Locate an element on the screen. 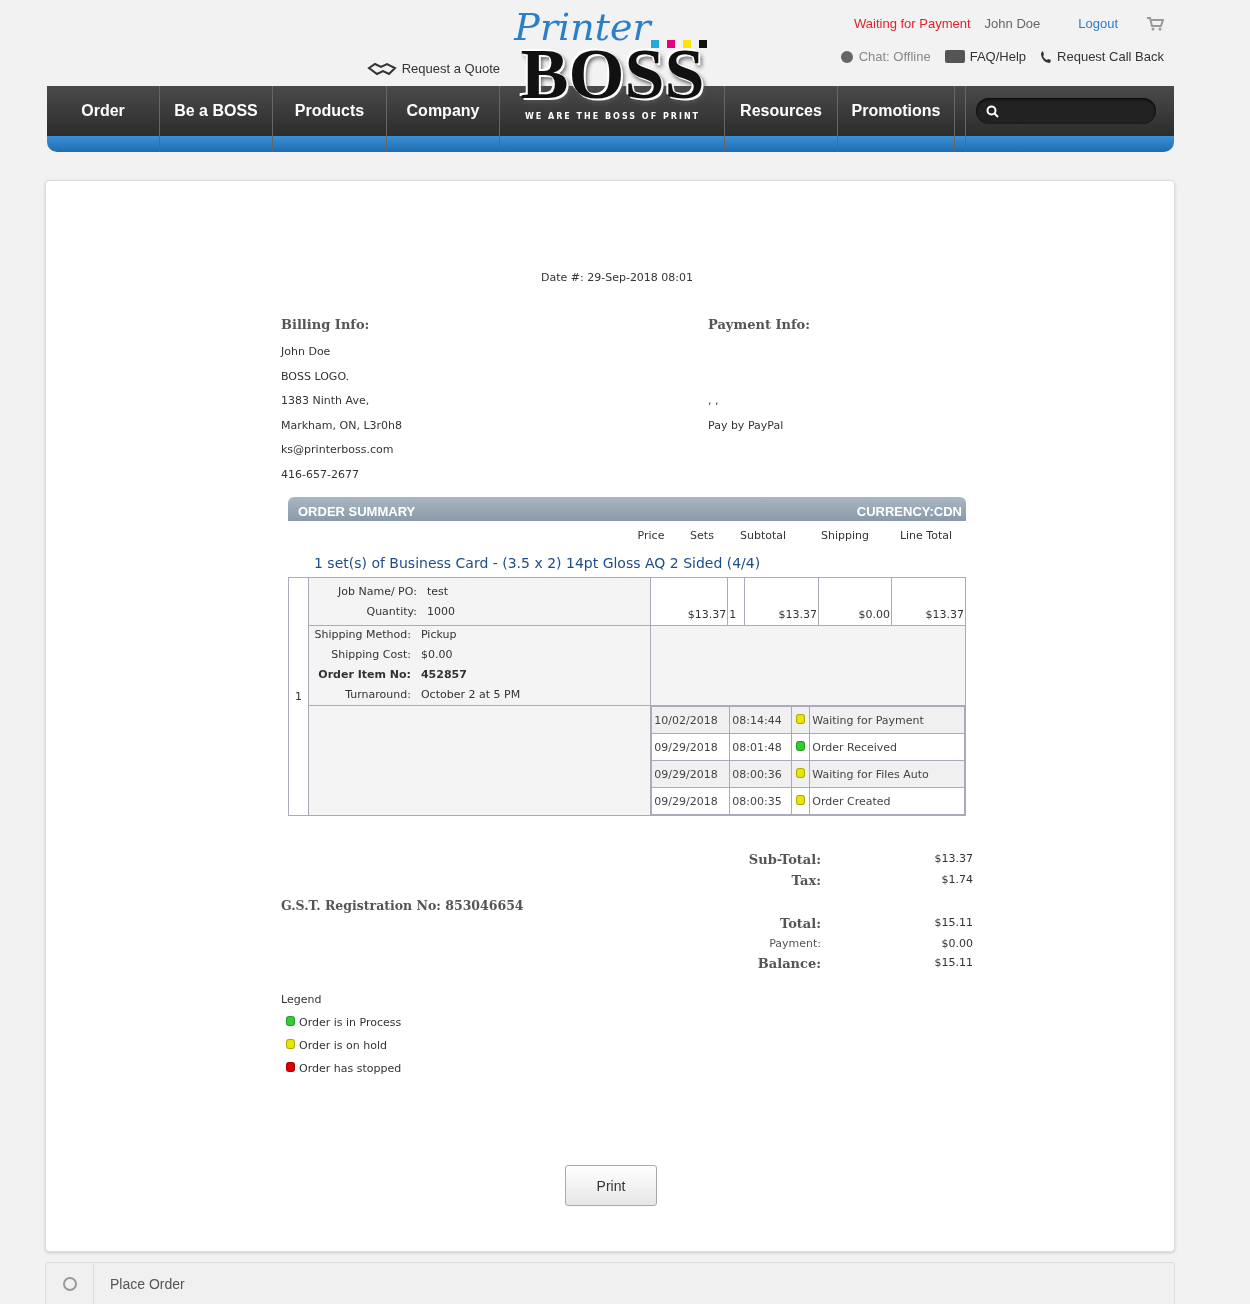 This screenshot has height=1304, width=1250. price-cell: $0.00 is located at coordinates (874, 614).